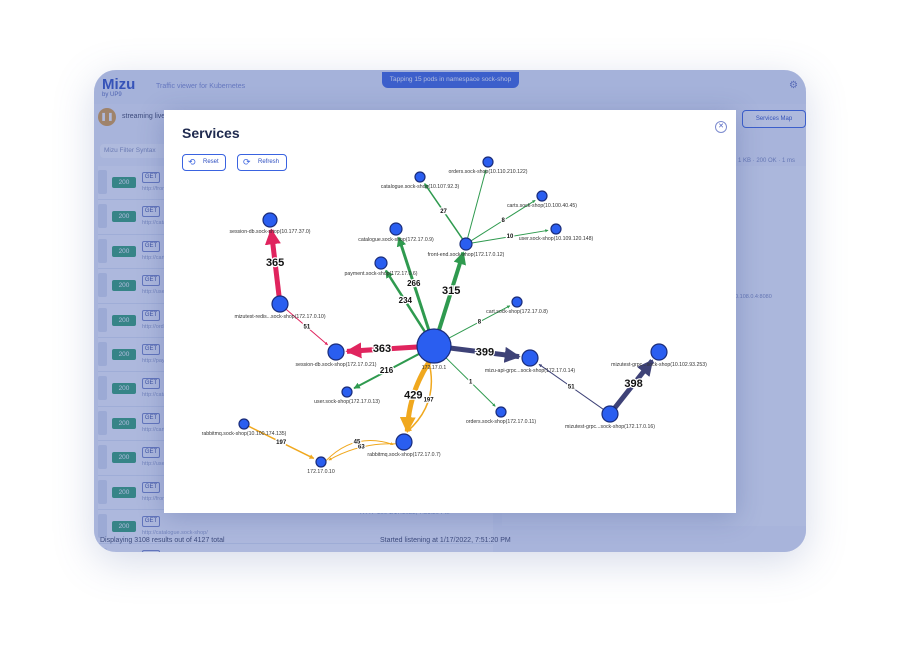  What do you see at coordinates (451, 291) in the screenshot?
I see `edge-label: 315` at bounding box center [451, 291].